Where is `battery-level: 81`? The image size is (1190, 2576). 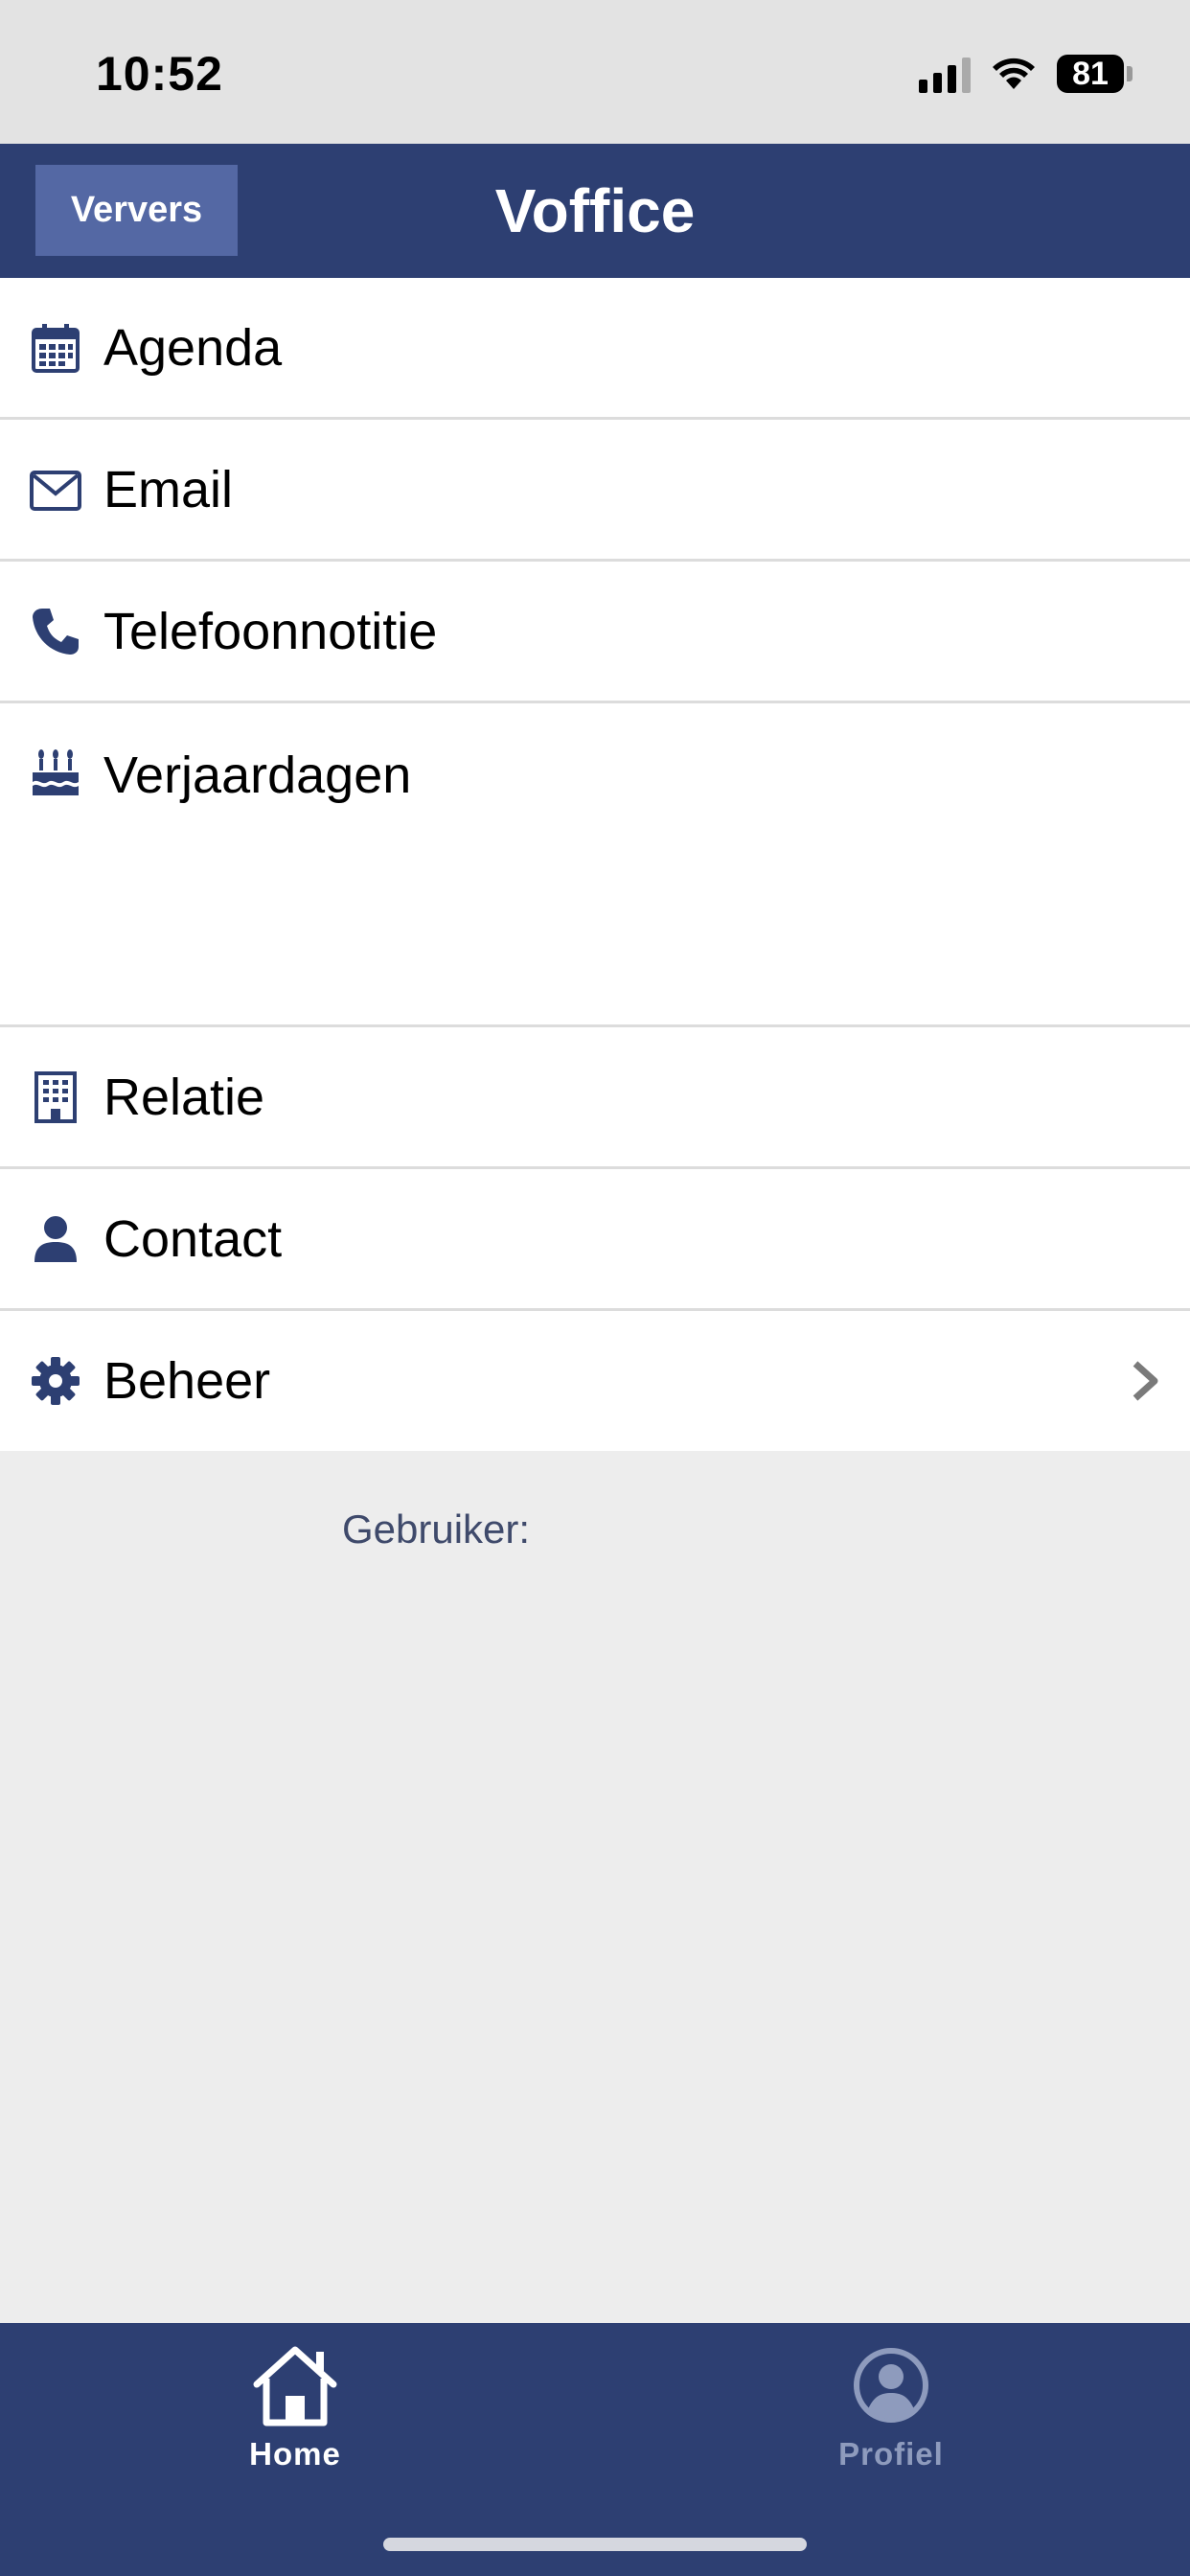
battery-level: 81 is located at coordinates (1091, 74).